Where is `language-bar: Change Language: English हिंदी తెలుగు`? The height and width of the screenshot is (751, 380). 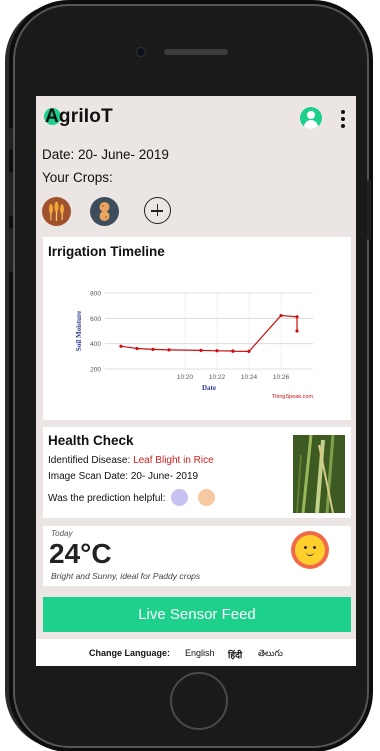
language-bar: Change Language: English हिंदी తెలుగు is located at coordinates (196, 652).